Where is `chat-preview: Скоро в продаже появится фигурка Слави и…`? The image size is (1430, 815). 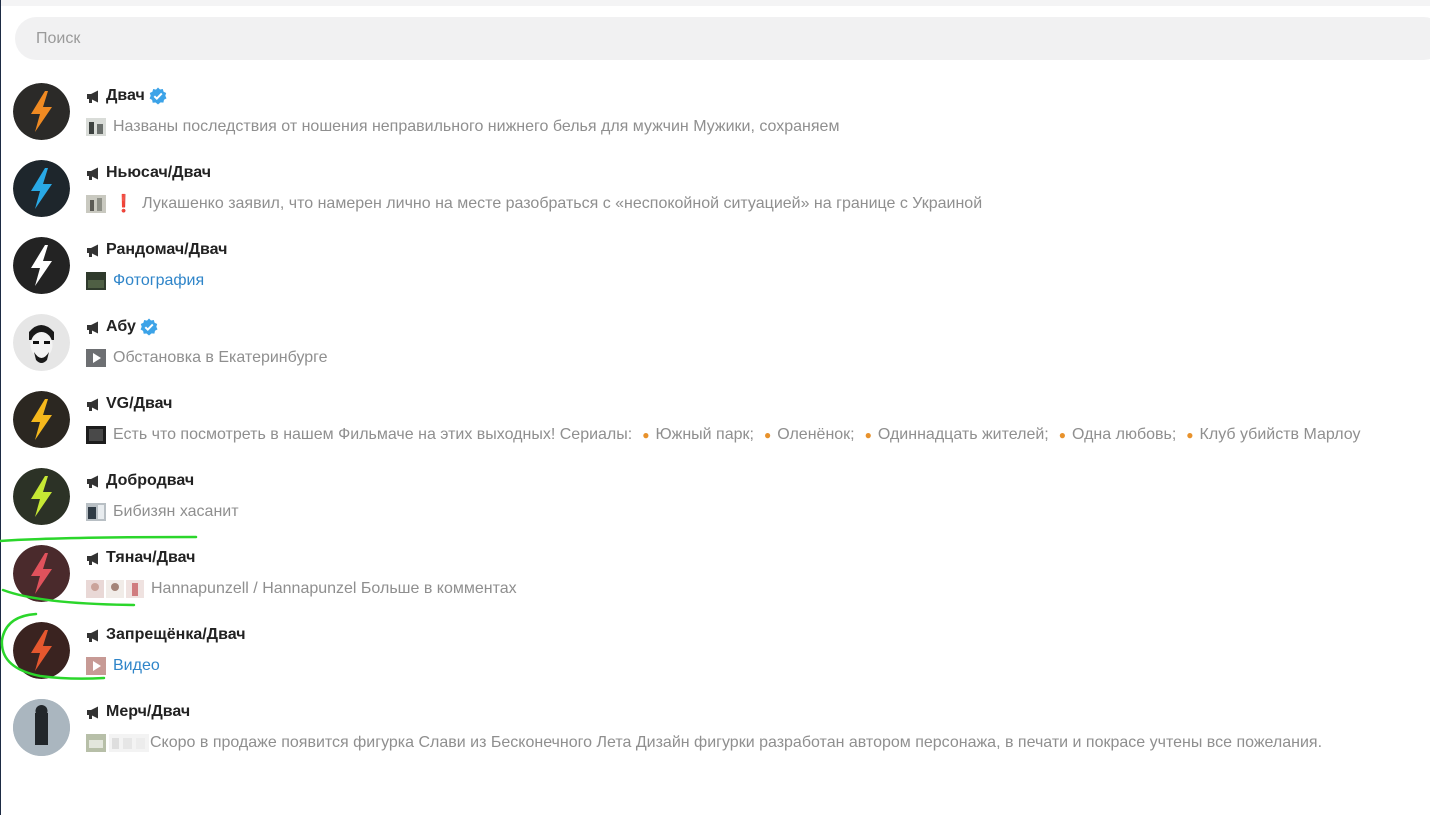
chat-preview: Скоро в продаже появится фигурка Слави и… is located at coordinates (736, 742).